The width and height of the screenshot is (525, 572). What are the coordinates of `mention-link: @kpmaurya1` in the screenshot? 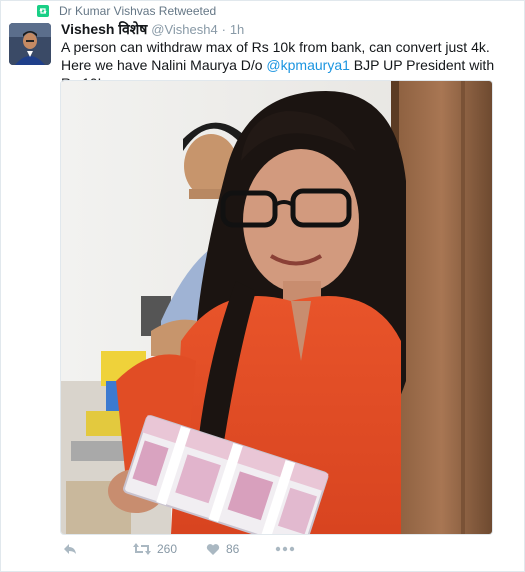 It's located at (307, 65).